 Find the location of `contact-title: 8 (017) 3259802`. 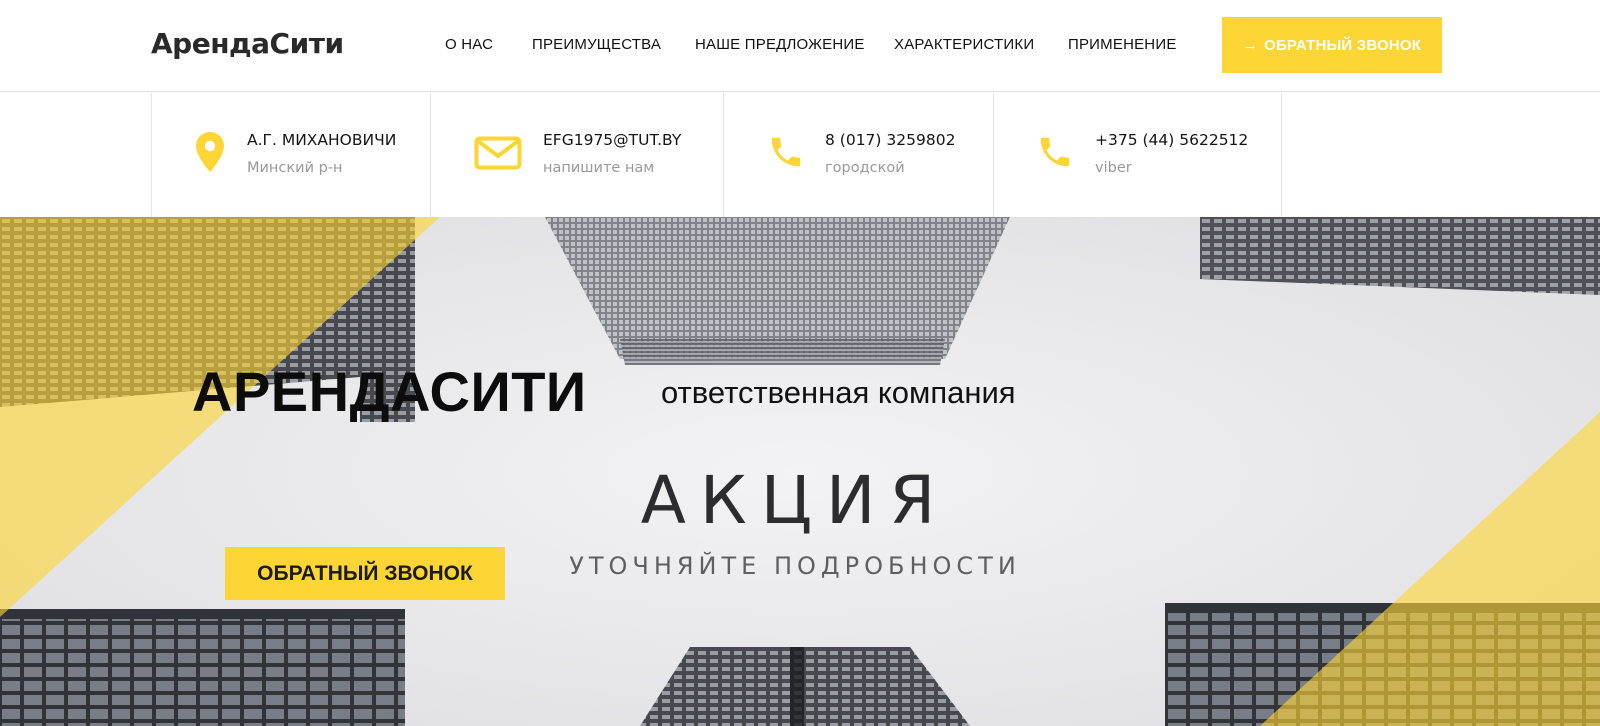

contact-title: 8 (017) 3259802 is located at coordinates (890, 140).